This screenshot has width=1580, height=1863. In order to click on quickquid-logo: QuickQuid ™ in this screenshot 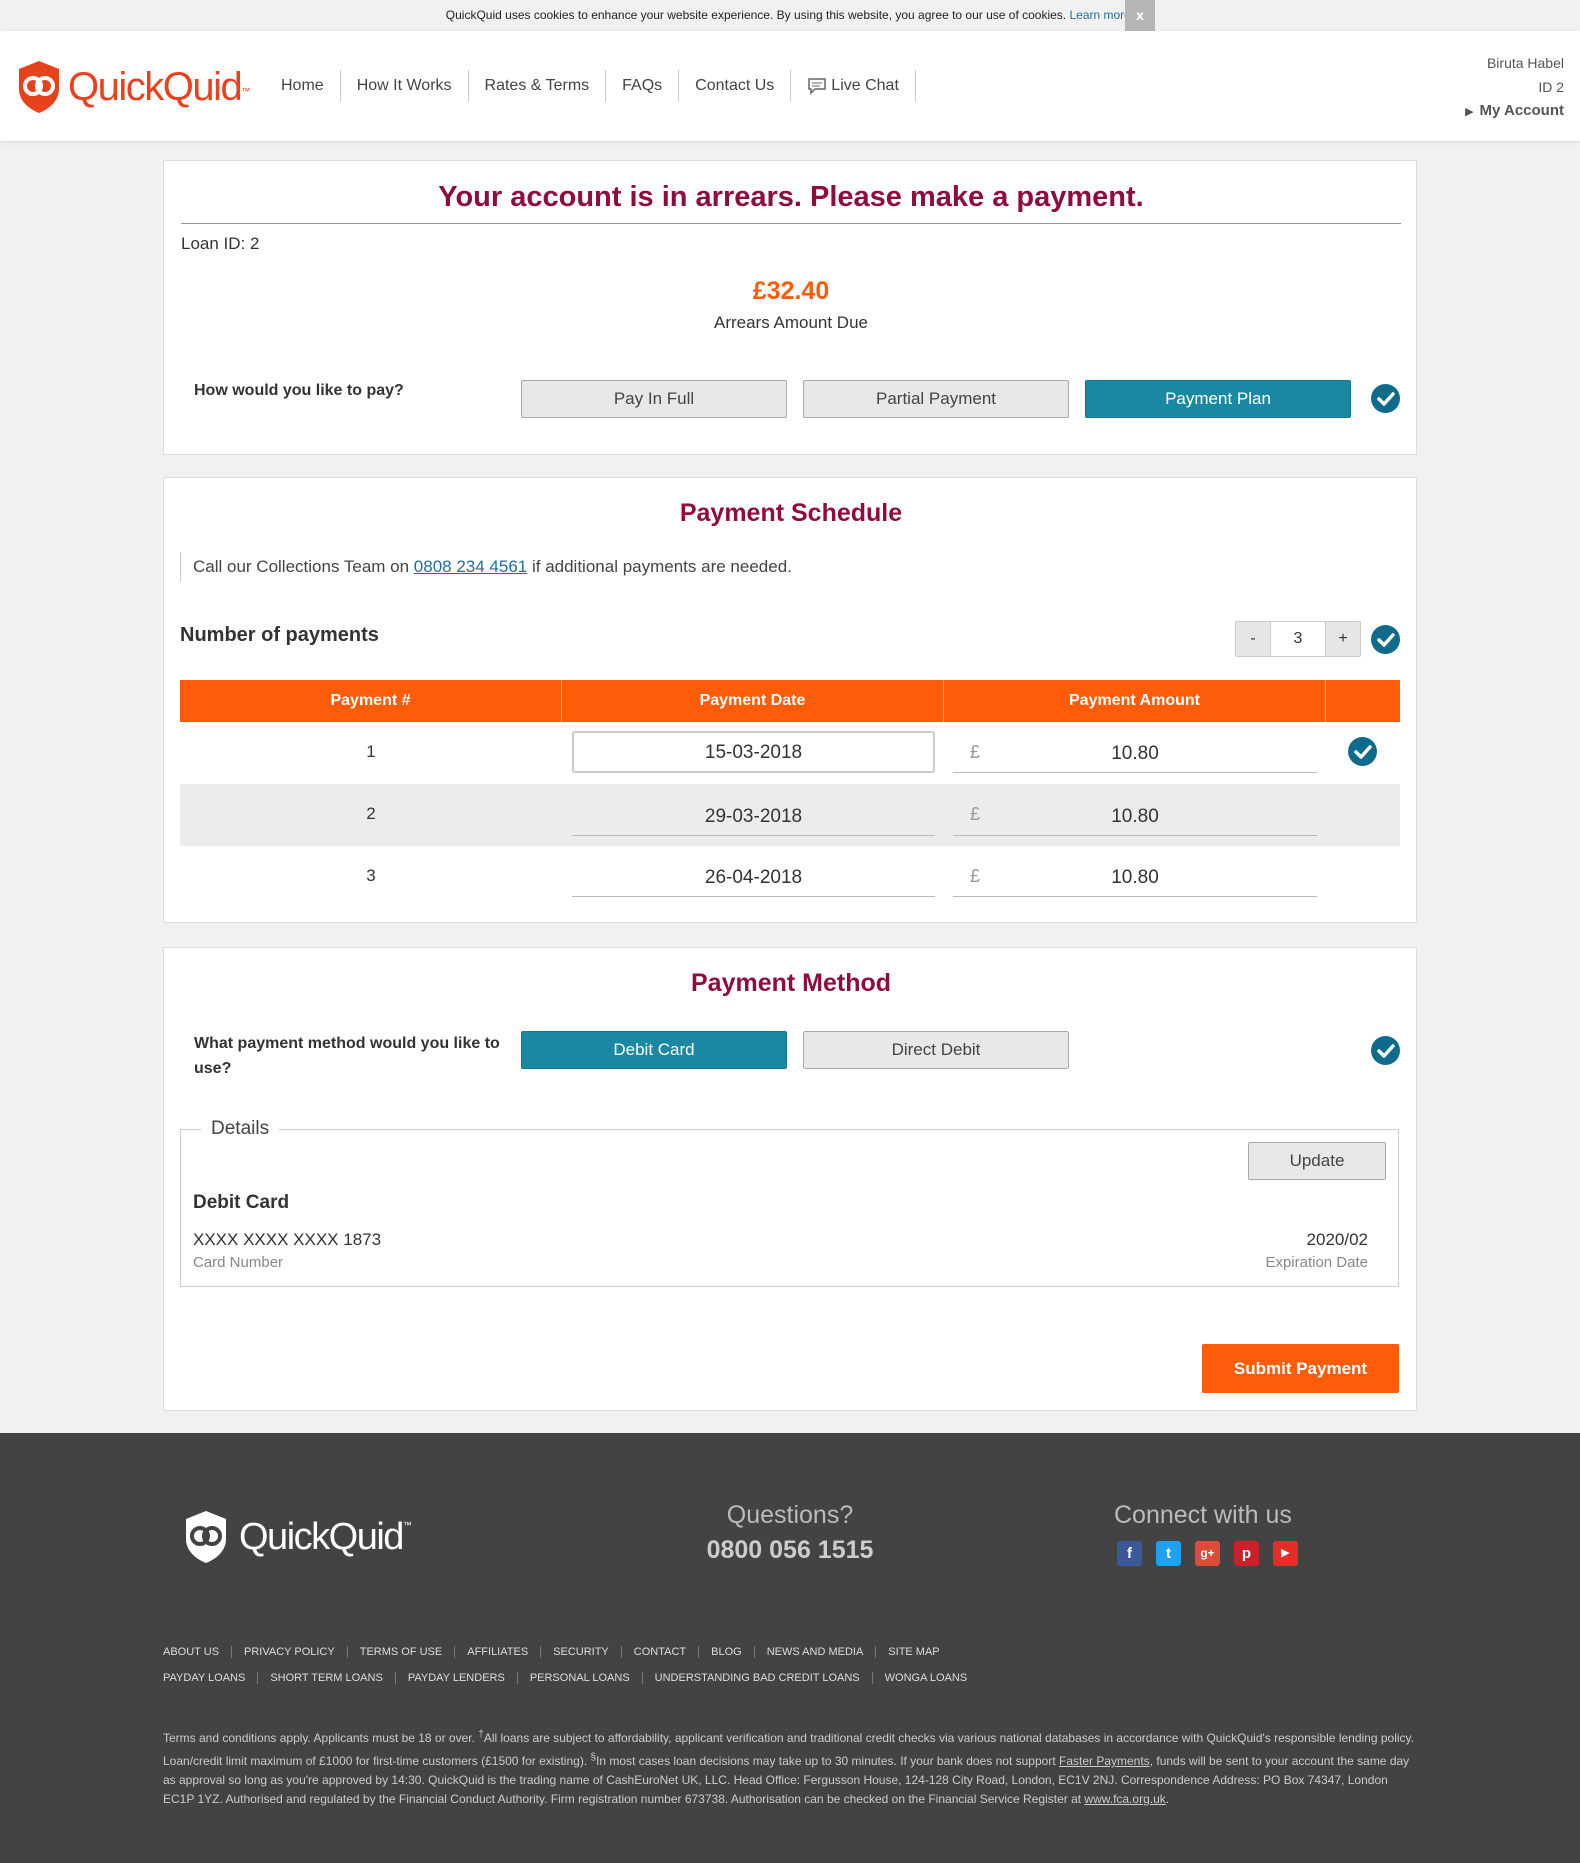, I will do `click(133, 87)`.